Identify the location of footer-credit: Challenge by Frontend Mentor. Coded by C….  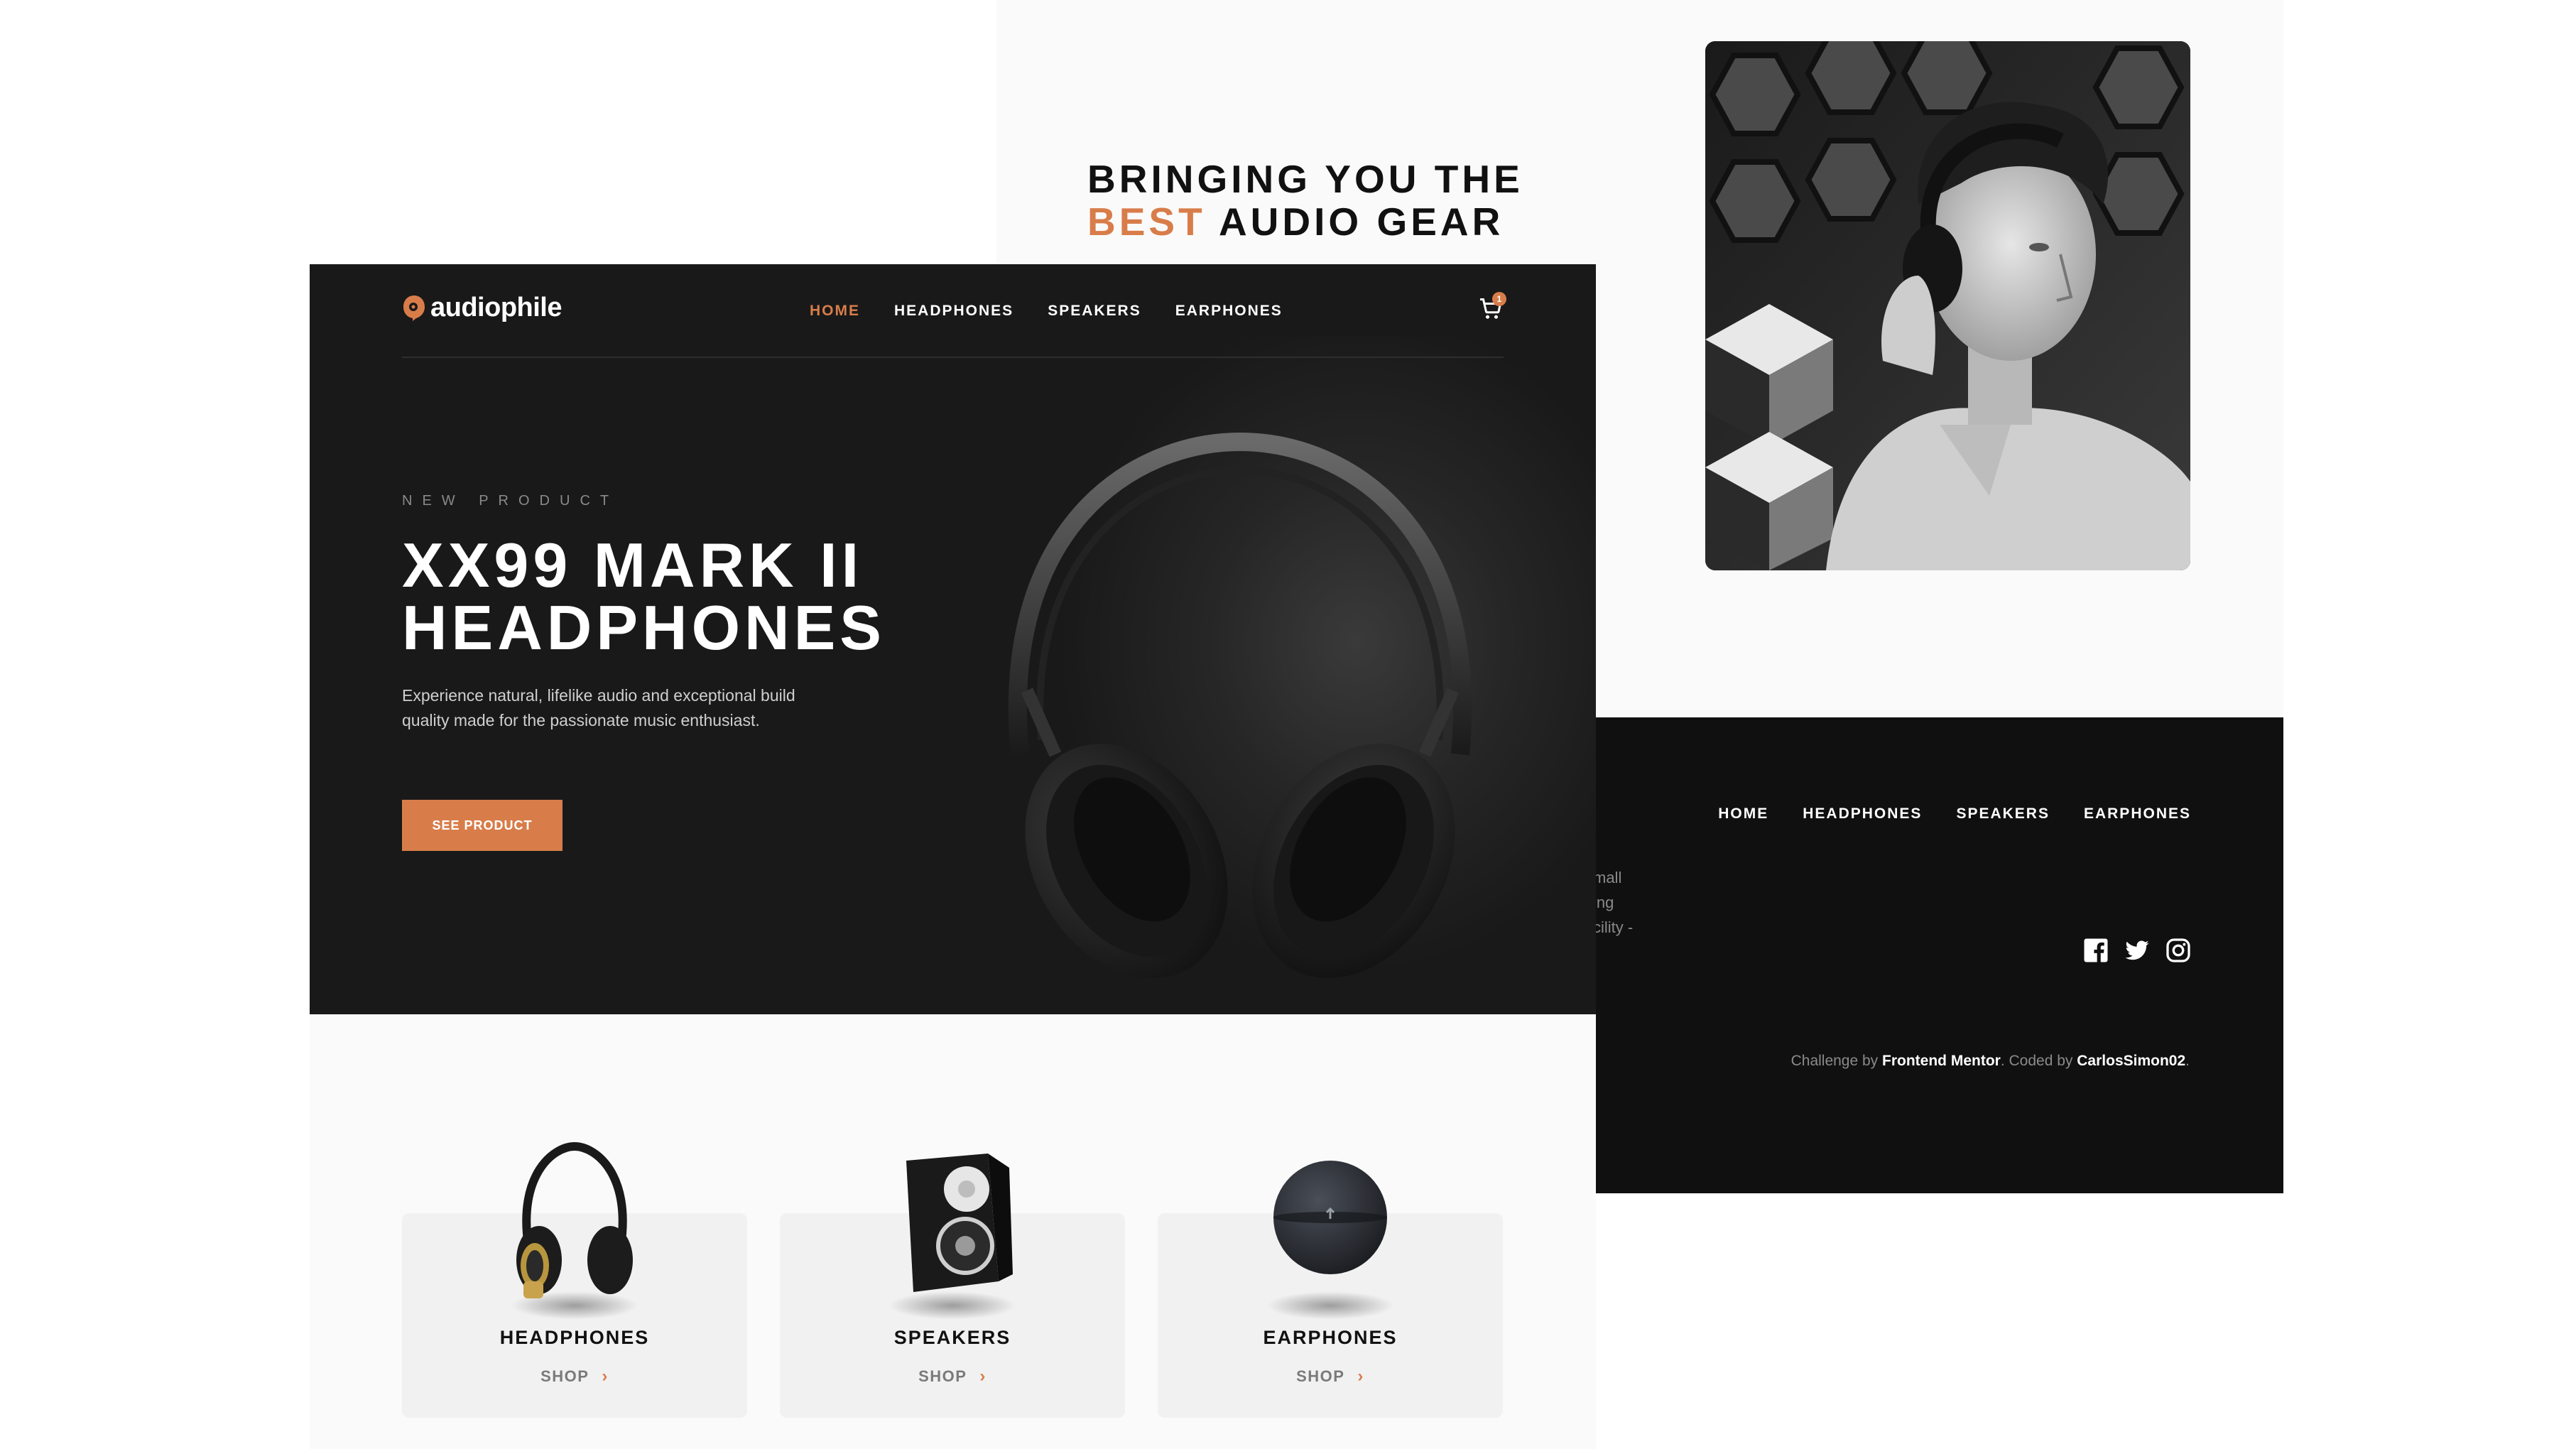
(1990, 1061).